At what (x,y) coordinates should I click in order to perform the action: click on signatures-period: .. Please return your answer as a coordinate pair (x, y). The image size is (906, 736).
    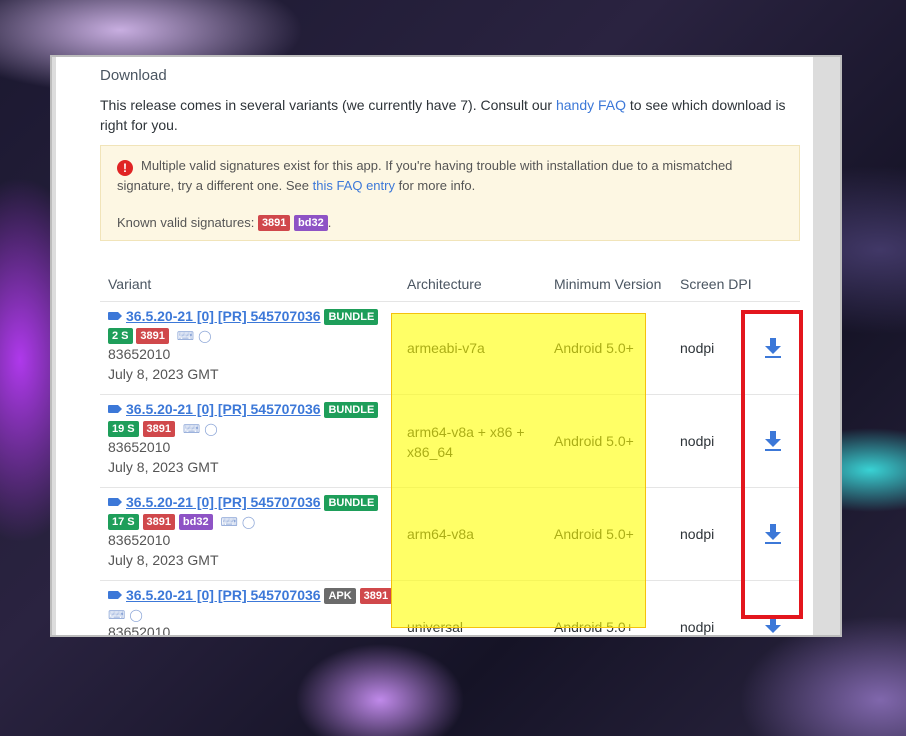
    Looking at the image, I should click on (329, 222).